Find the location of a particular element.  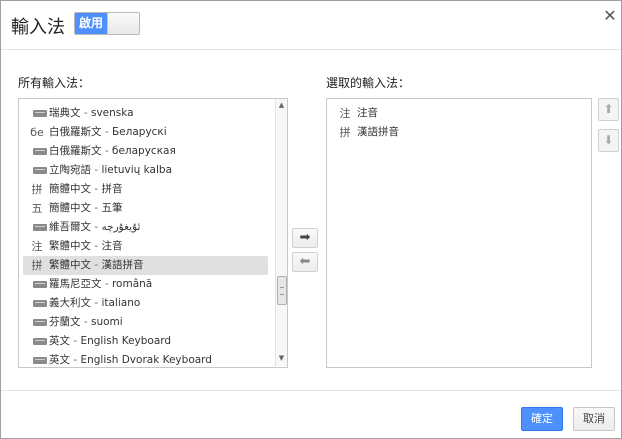

list-item: 芬蘭文 - suomi is located at coordinates (145, 322).